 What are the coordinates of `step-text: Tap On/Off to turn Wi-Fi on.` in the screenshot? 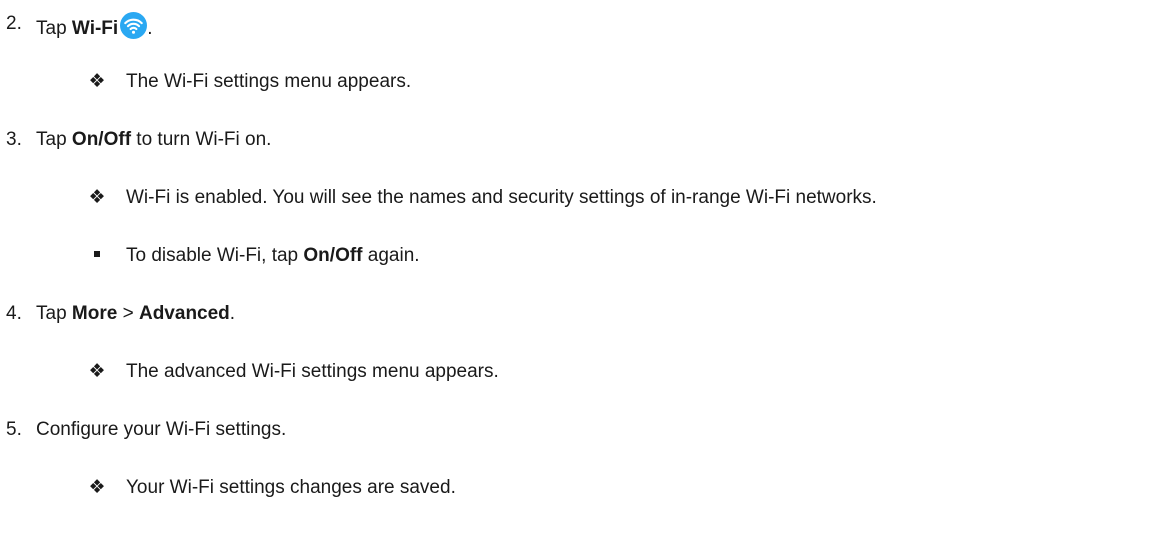 It's located at (154, 139).